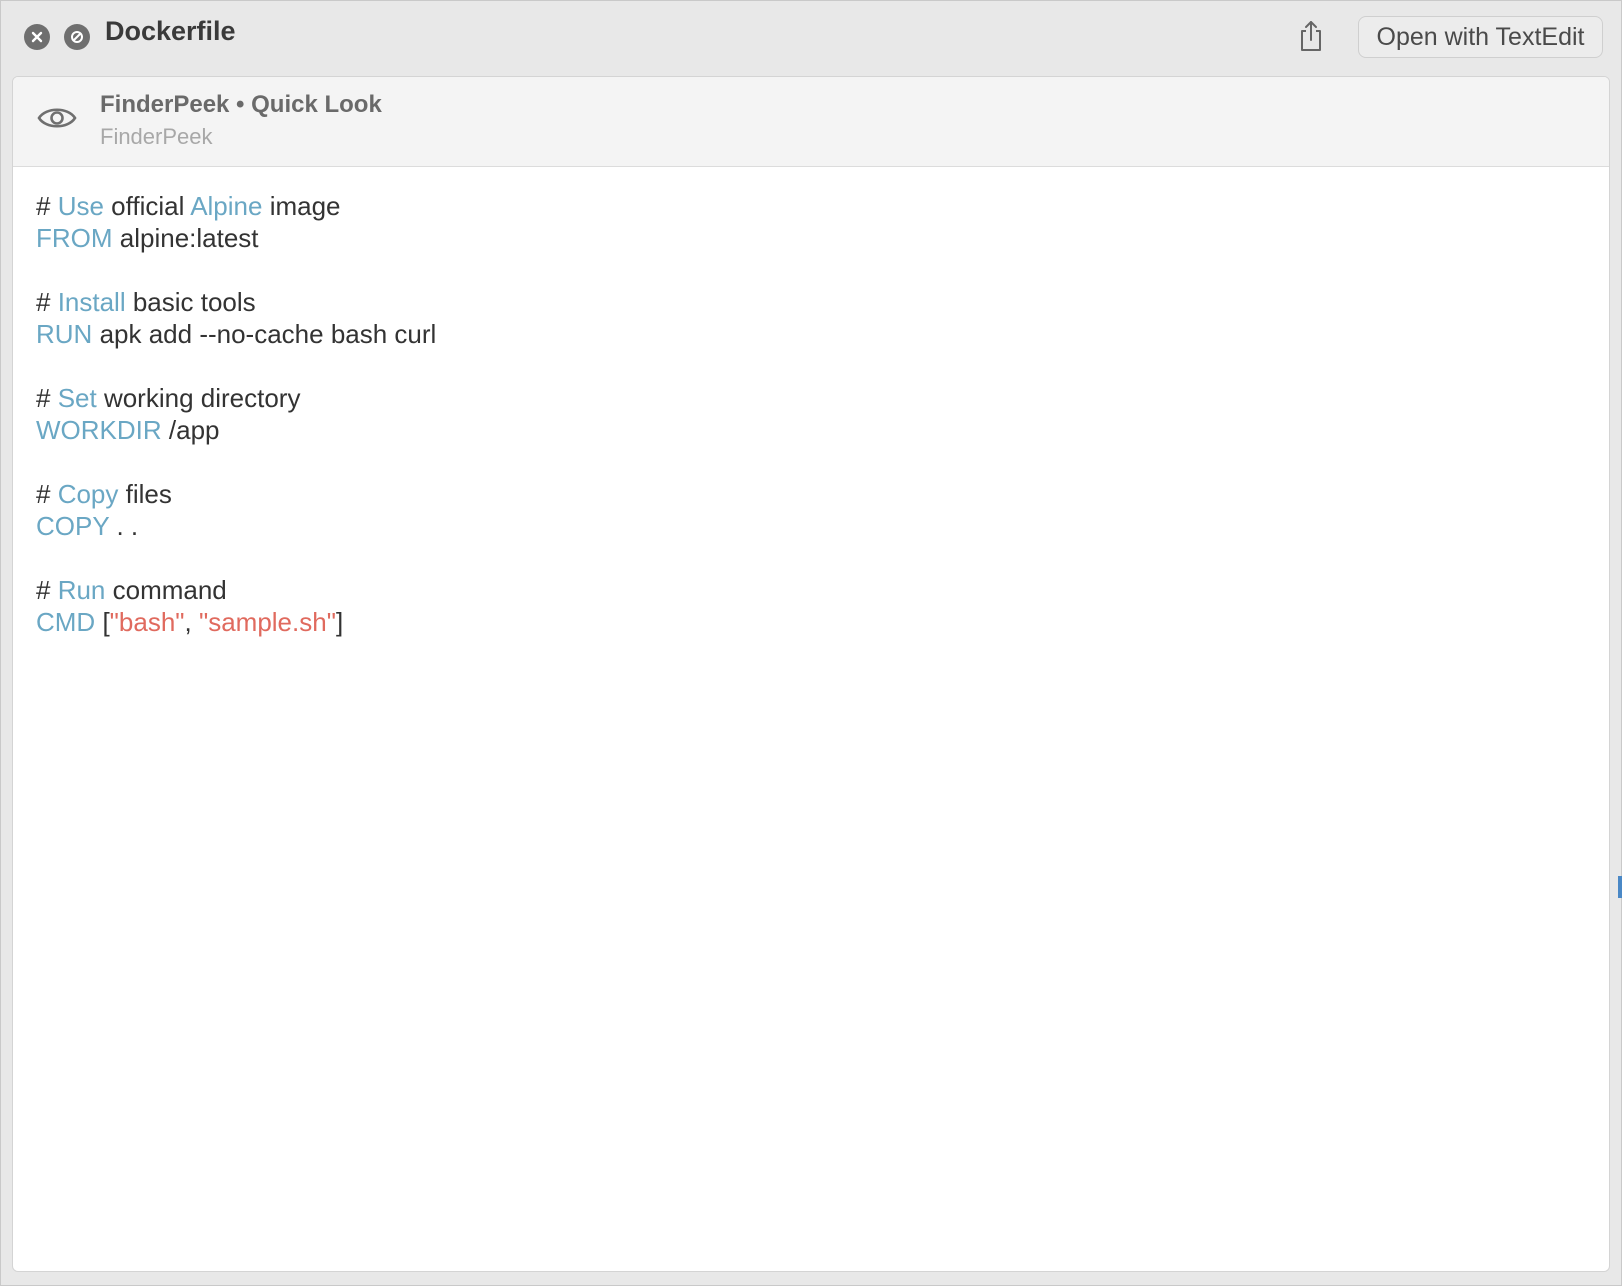  What do you see at coordinates (145, 494) in the screenshot?
I see `code-text: files` at bounding box center [145, 494].